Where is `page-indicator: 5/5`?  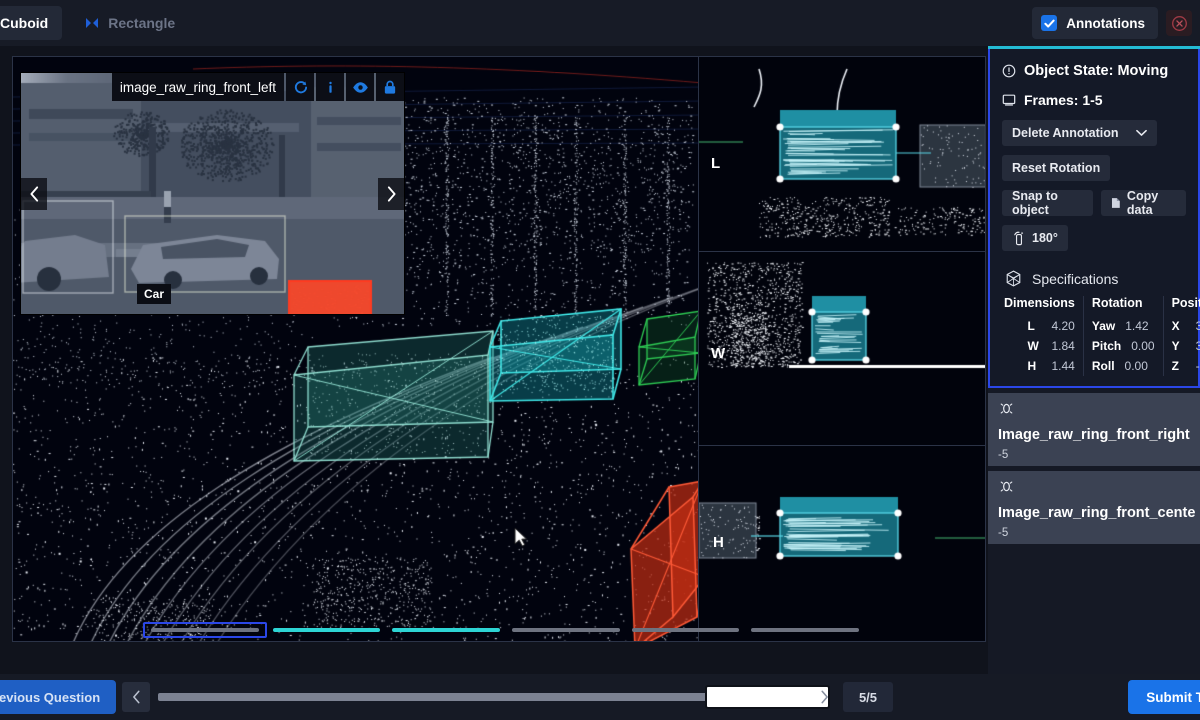 page-indicator: 5/5 is located at coordinates (868, 697).